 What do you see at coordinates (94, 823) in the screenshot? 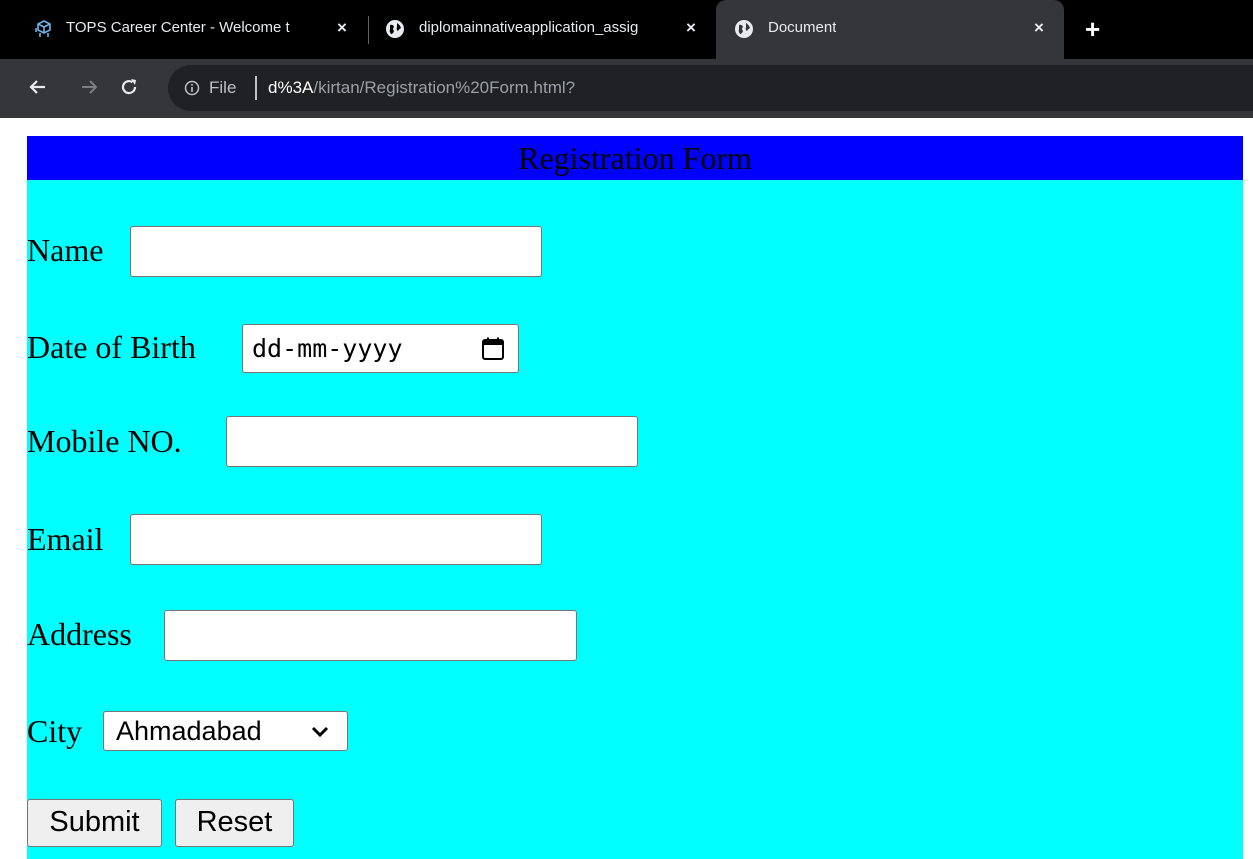
I see `submit-button: Submit` at bounding box center [94, 823].